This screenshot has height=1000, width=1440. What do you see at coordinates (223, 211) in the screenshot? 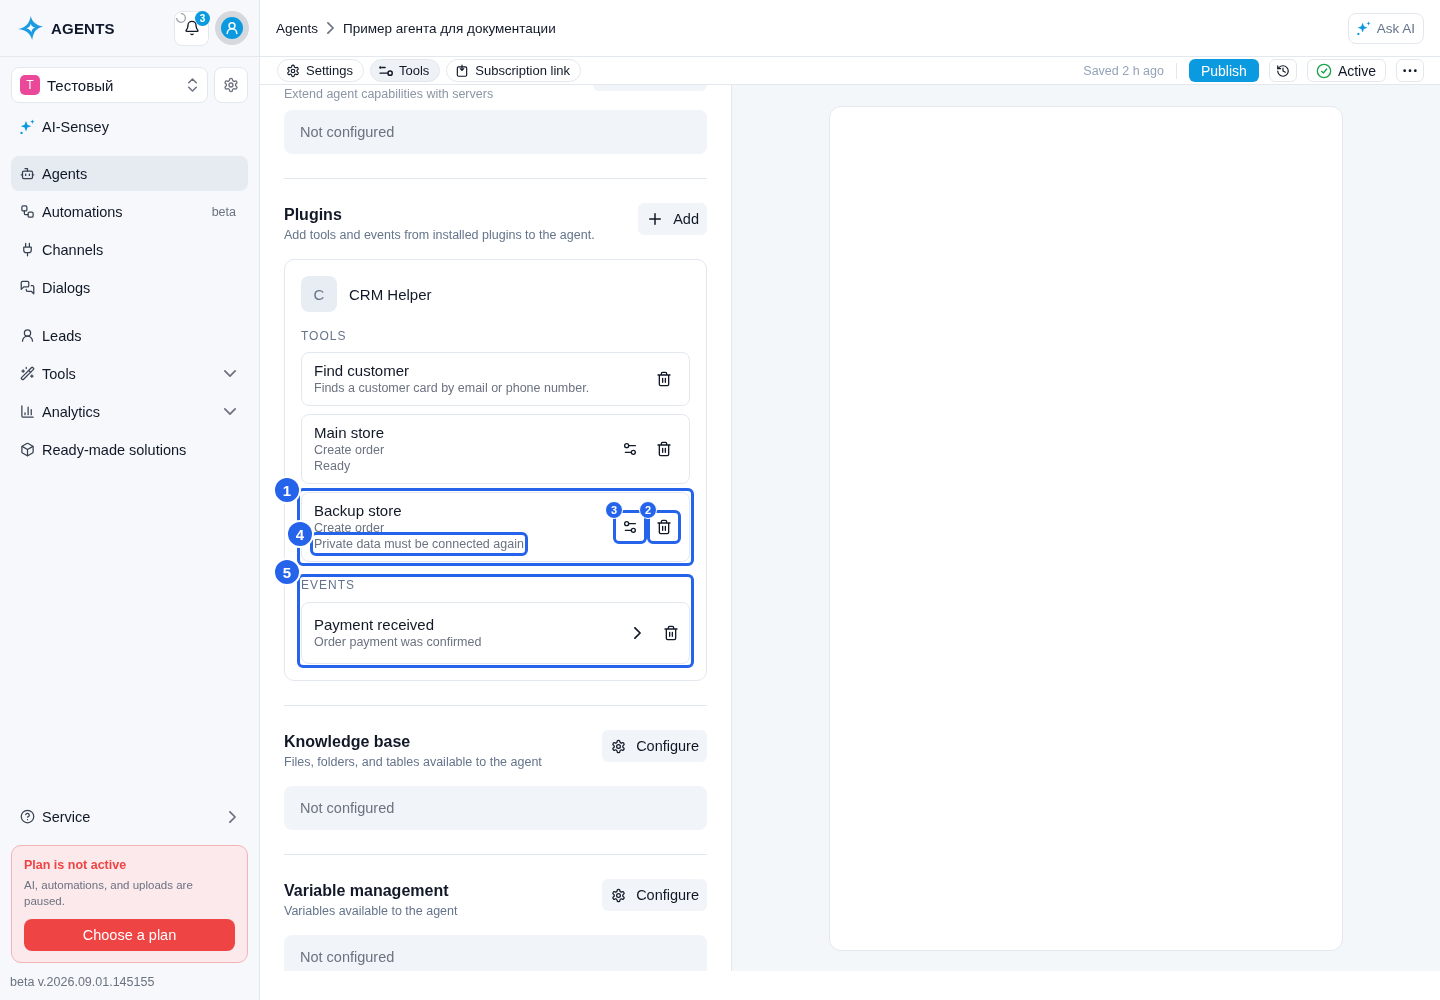
I see `beta-label: beta` at bounding box center [223, 211].